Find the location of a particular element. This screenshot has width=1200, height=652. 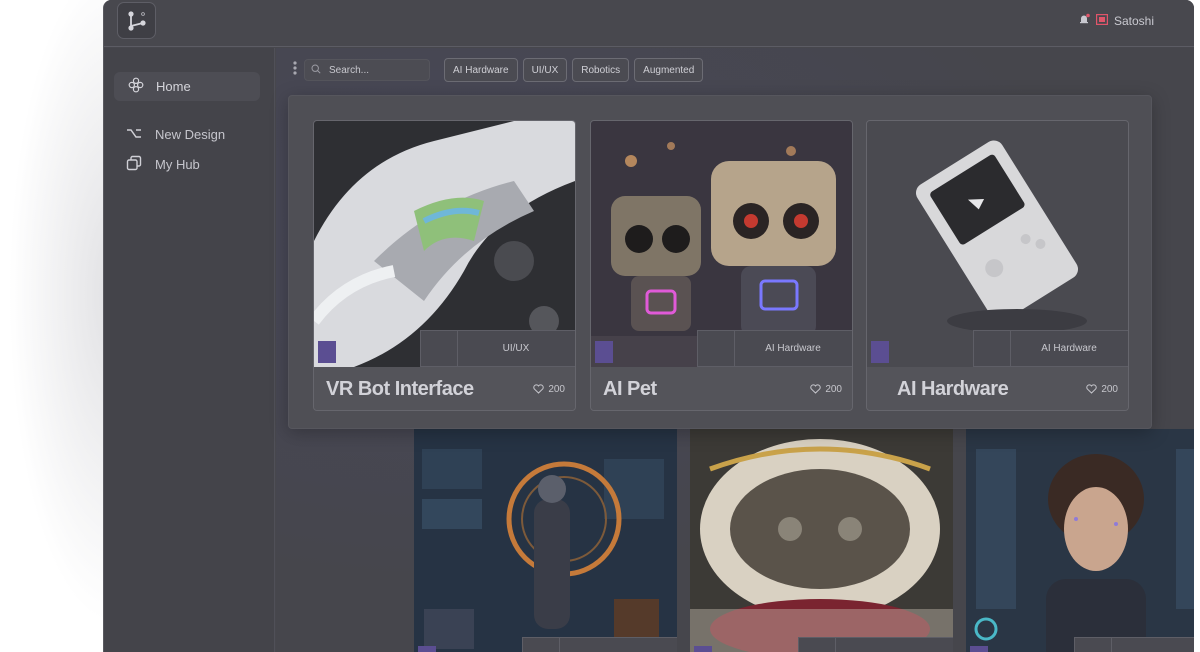

backdrop-shadow is located at coordinates (52, 326).